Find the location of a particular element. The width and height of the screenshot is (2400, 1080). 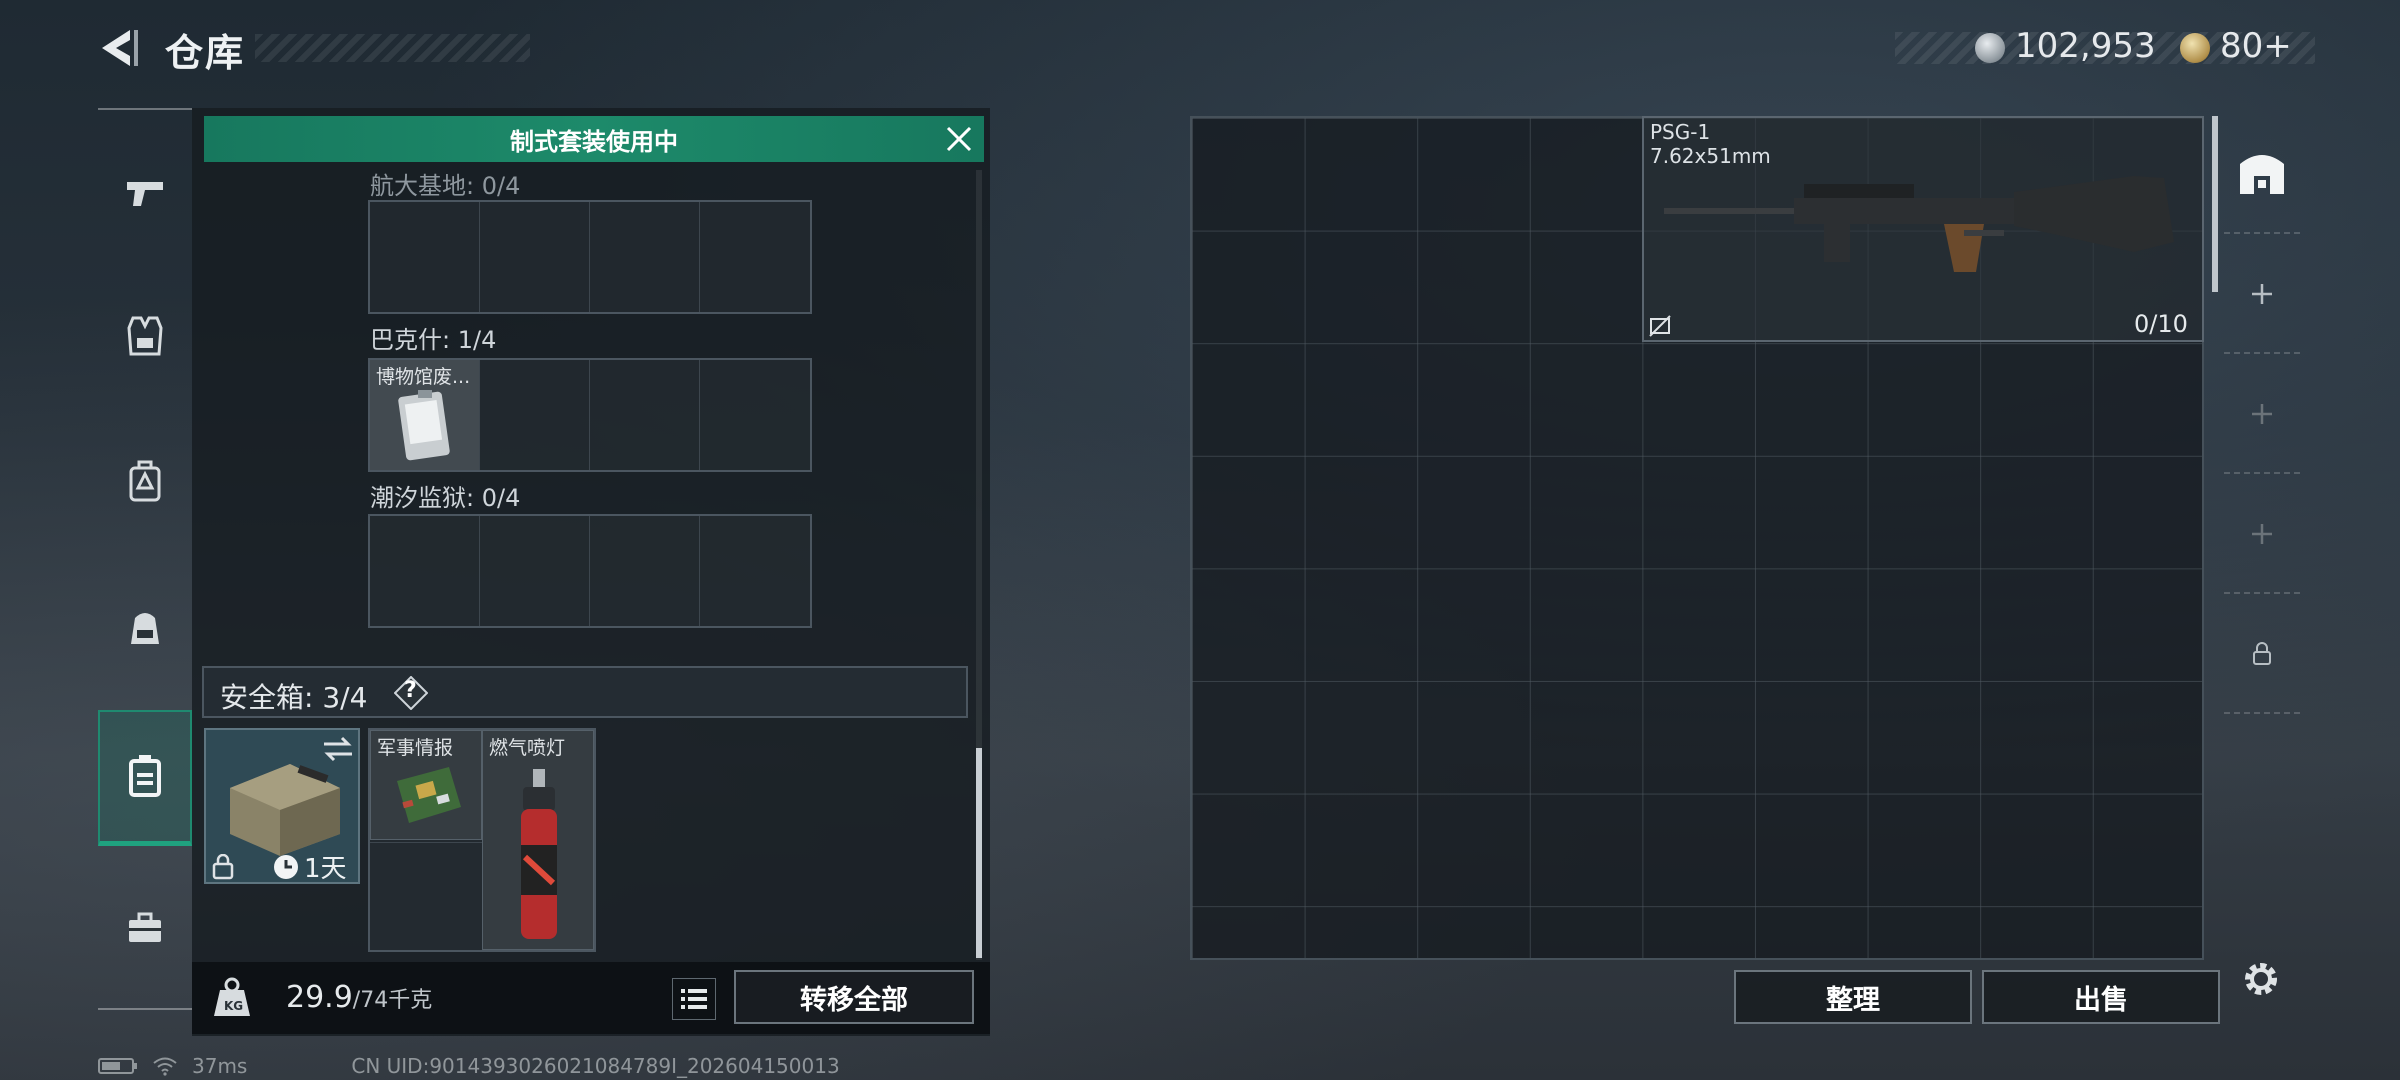

left-scrollbar-thumb is located at coordinates (979, 853).